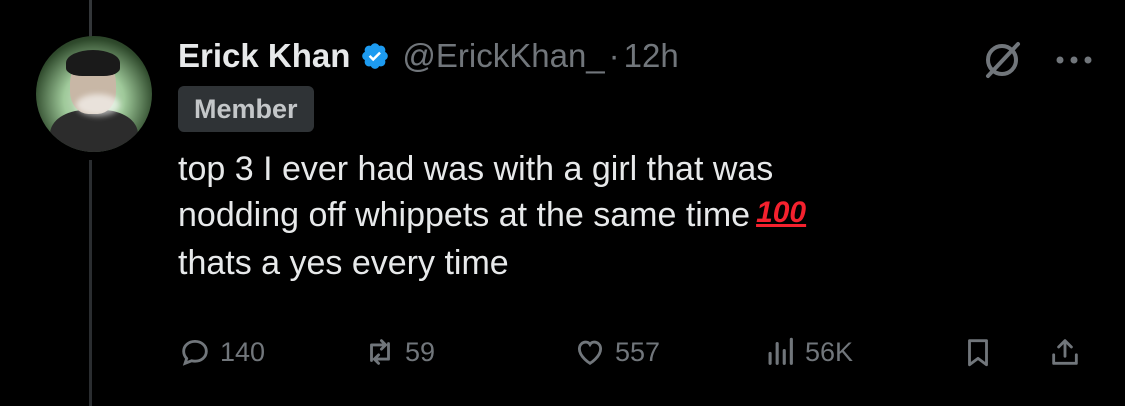 Image resolution: width=1125 pixels, height=406 pixels. I want to click on thread-line-top, so click(90, 20).